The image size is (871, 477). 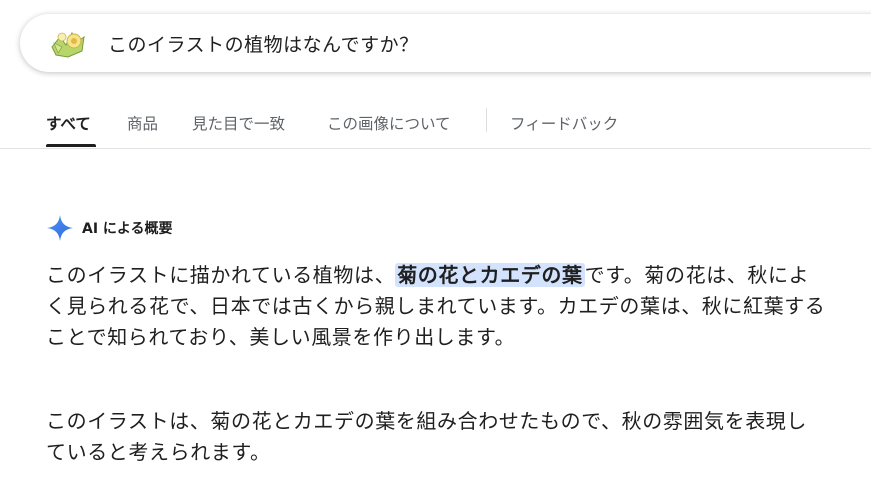 What do you see at coordinates (69, 43) in the screenshot?
I see `plant-illustration-thumbnail` at bounding box center [69, 43].